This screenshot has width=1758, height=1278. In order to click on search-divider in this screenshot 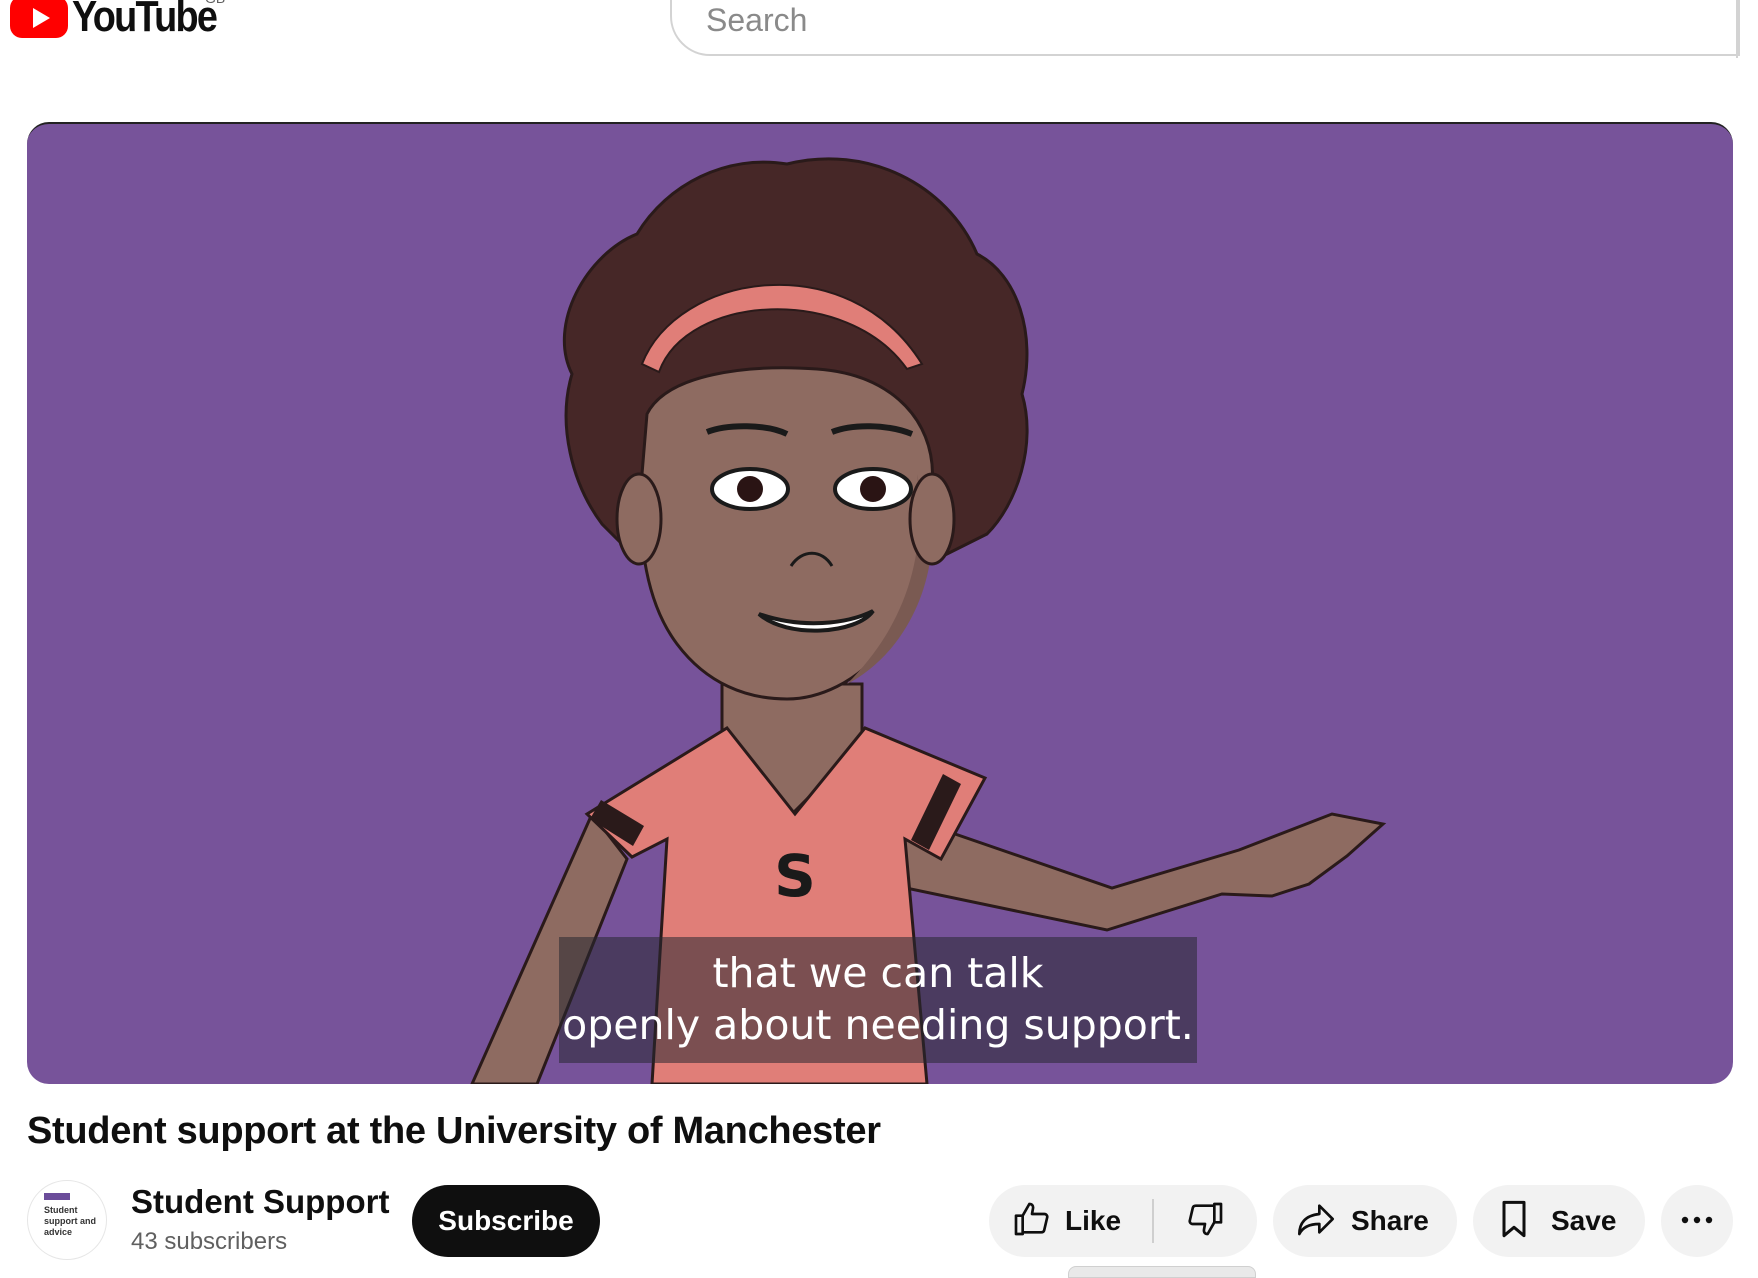, I will do `click(1737, 29)`.